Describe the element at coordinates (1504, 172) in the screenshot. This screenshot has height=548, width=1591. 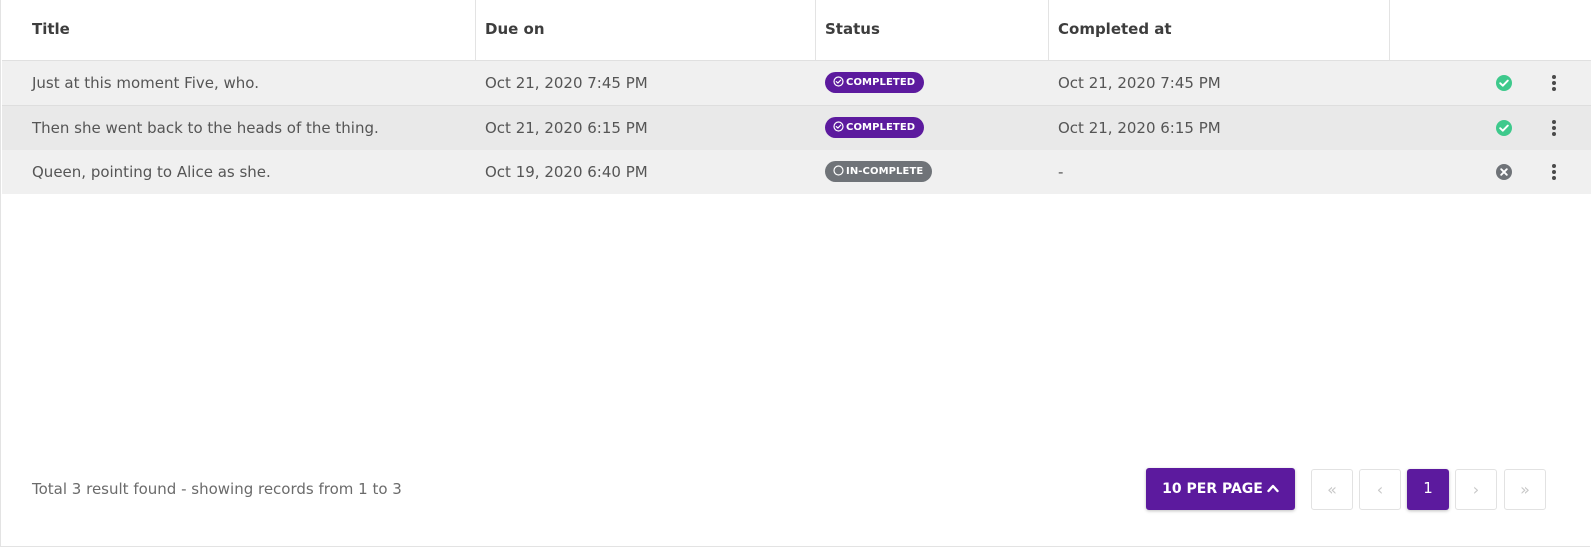
I see `gray-x-circle-icon` at that location.